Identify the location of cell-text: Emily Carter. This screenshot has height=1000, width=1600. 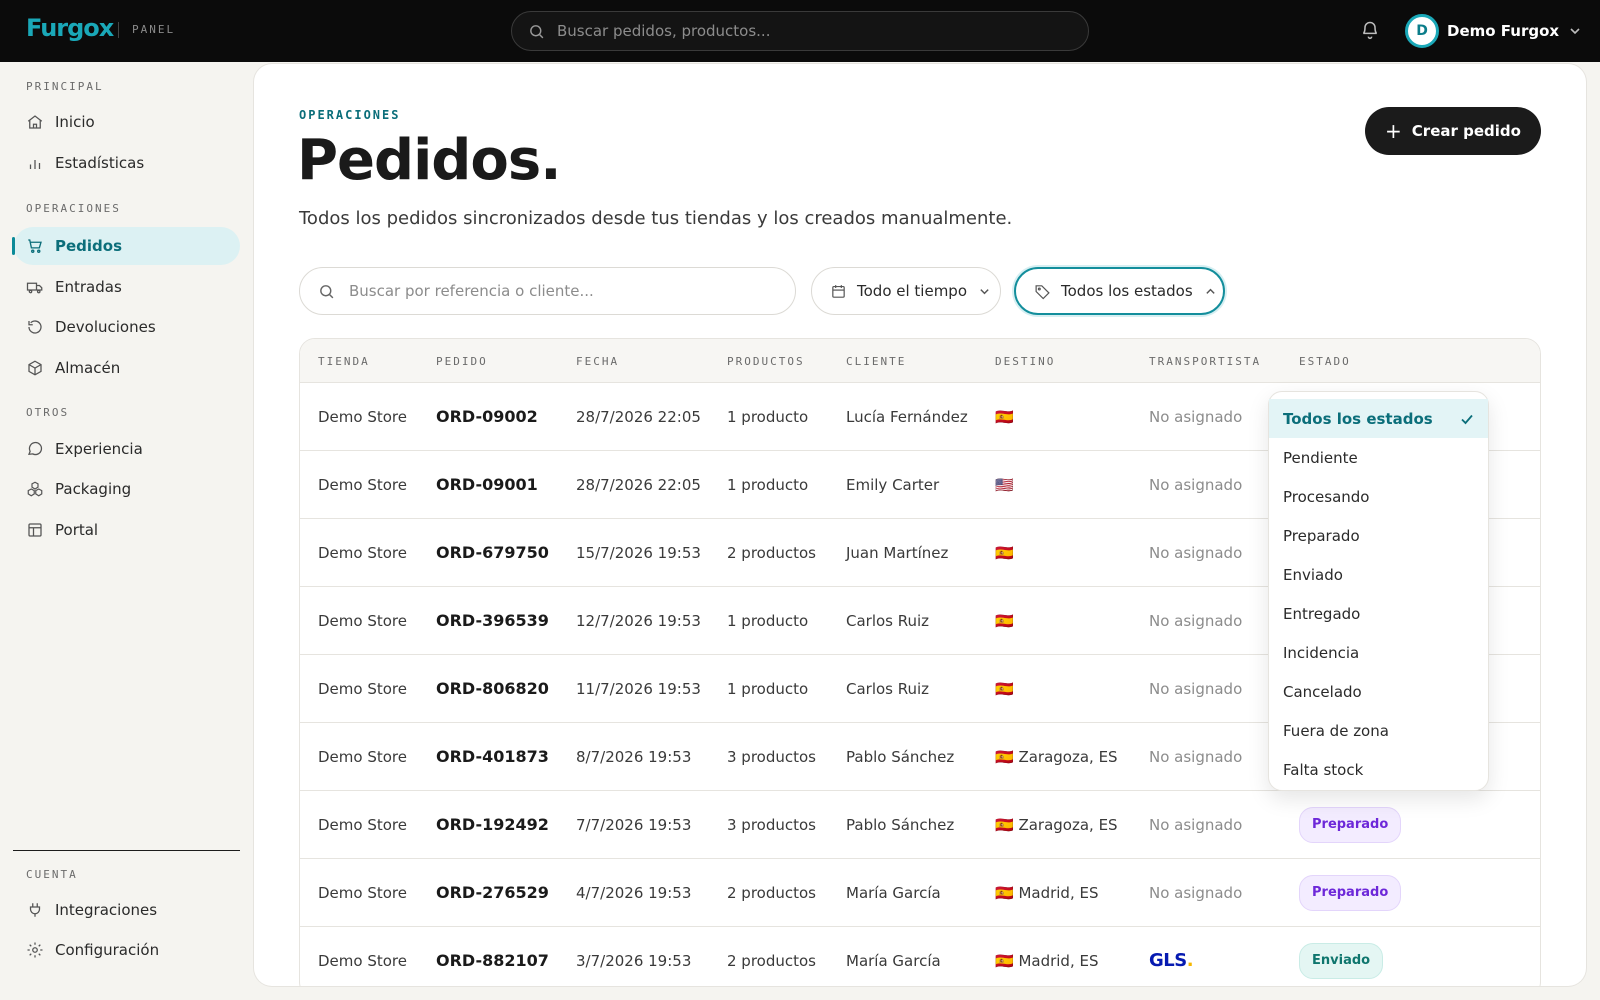
(893, 485).